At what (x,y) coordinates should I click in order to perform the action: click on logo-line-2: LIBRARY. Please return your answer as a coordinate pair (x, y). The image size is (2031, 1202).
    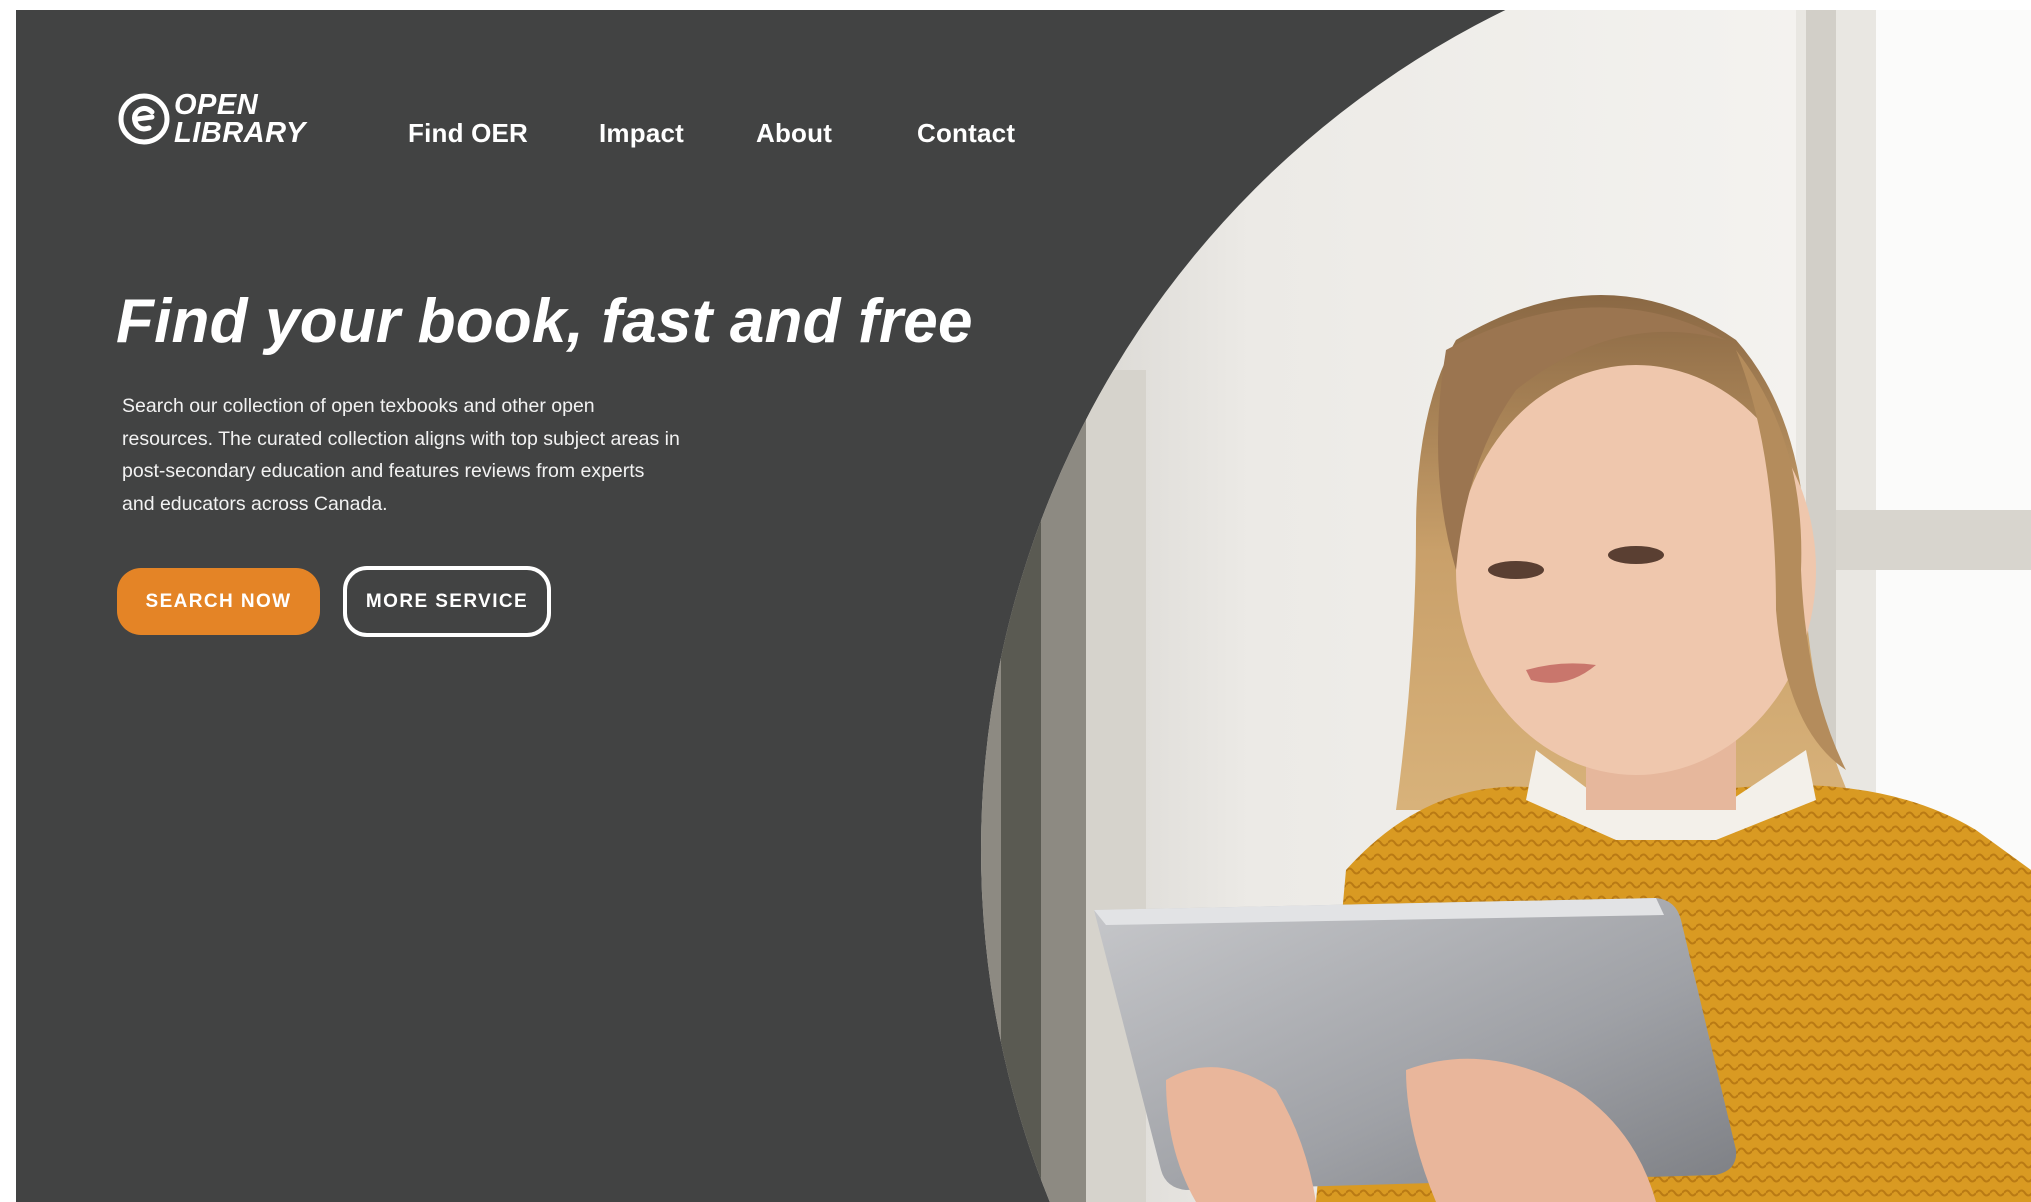
    Looking at the image, I should click on (240, 133).